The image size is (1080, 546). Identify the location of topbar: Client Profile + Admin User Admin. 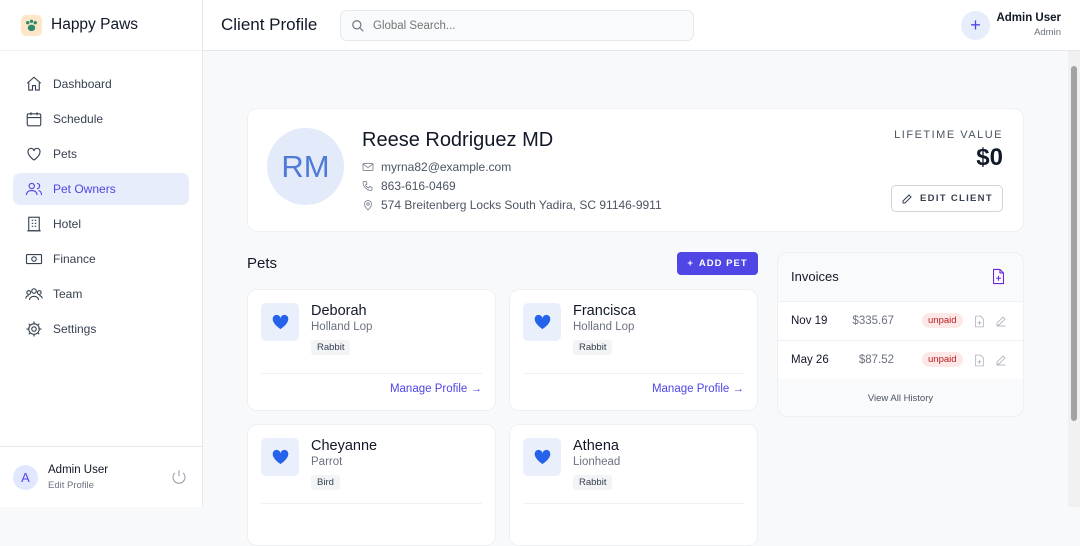
(641, 25).